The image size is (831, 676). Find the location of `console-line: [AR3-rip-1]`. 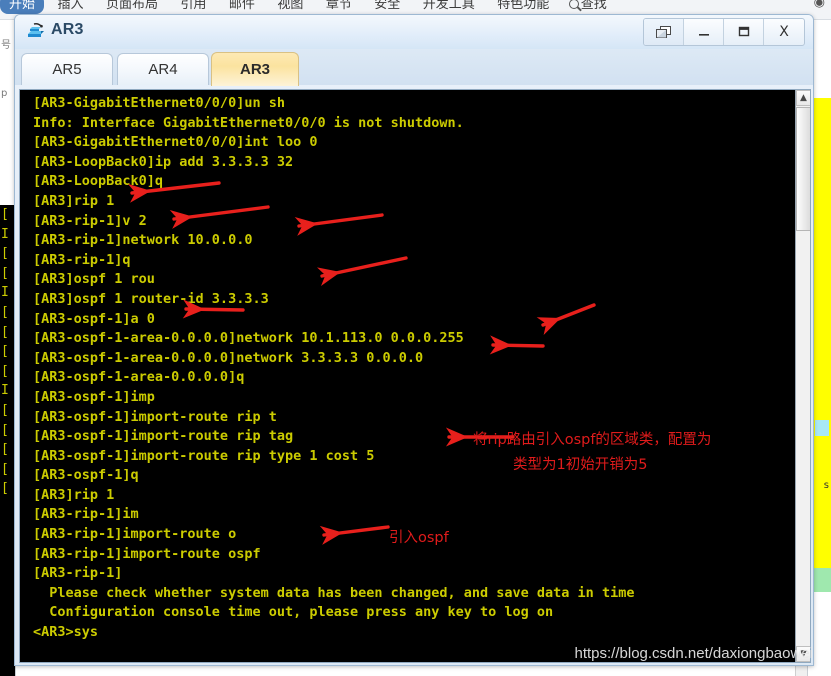

console-line: [AR3-rip-1] is located at coordinates (78, 573).